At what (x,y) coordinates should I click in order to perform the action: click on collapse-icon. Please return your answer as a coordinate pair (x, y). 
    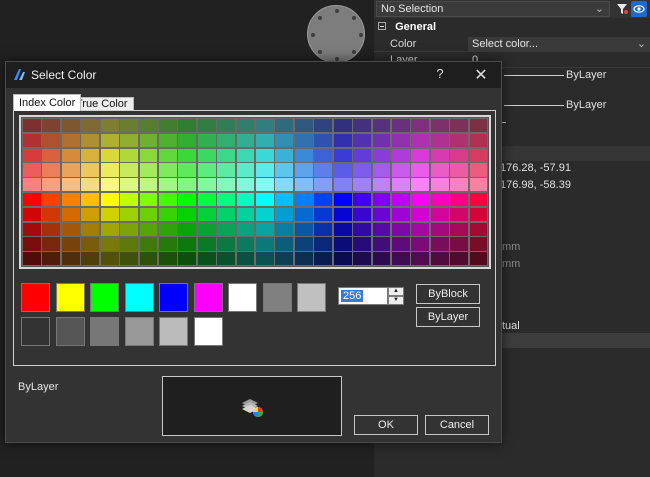
    Looking at the image, I should click on (382, 26).